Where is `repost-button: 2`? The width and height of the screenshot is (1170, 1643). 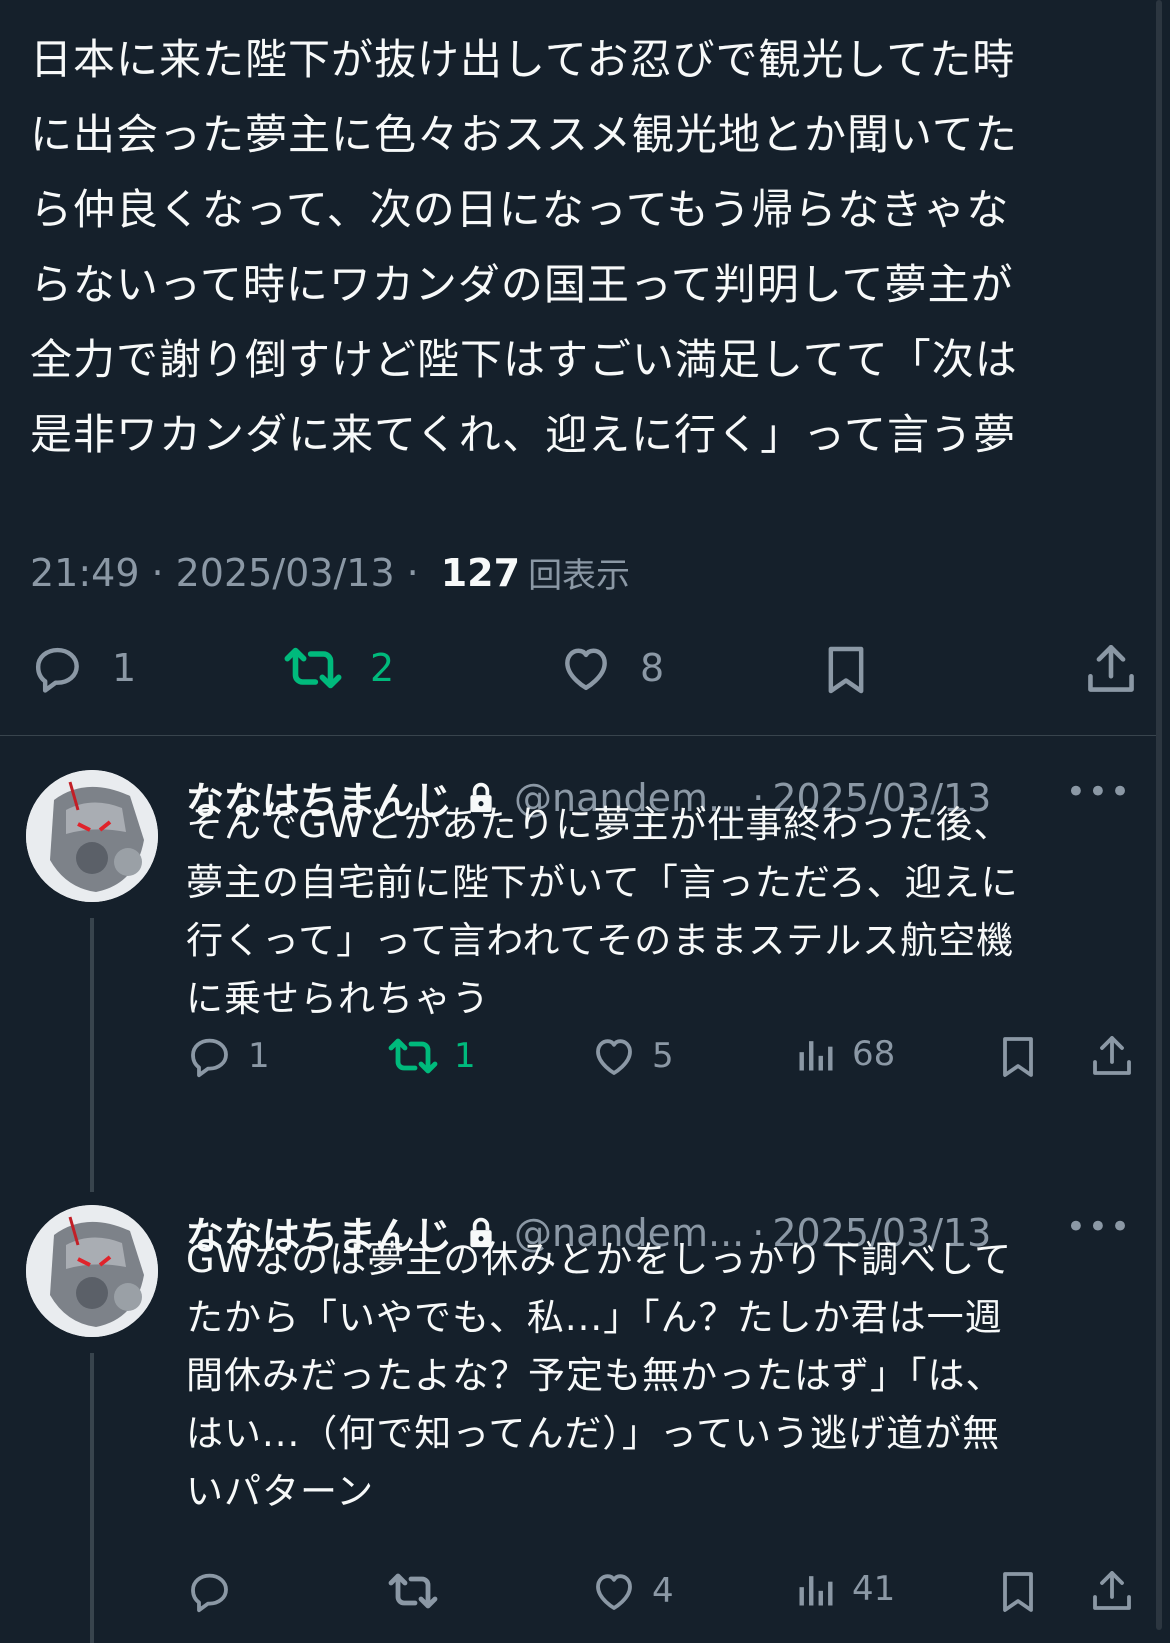
repost-button: 2 is located at coordinates (338, 668).